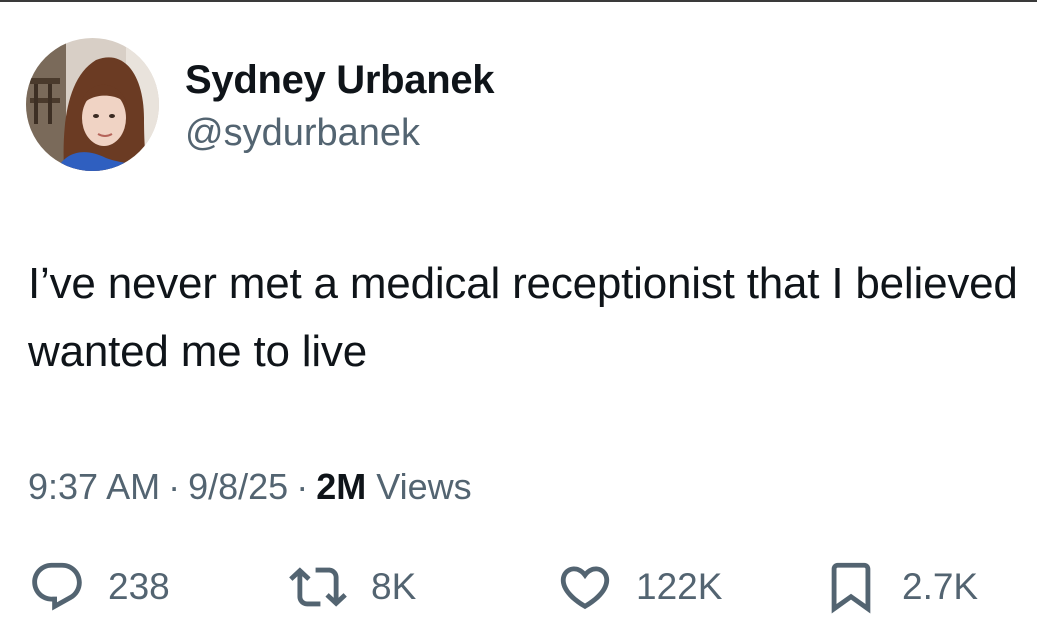  What do you see at coordinates (94, 486) in the screenshot?
I see `tweet-time: 9:37 AM` at bounding box center [94, 486].